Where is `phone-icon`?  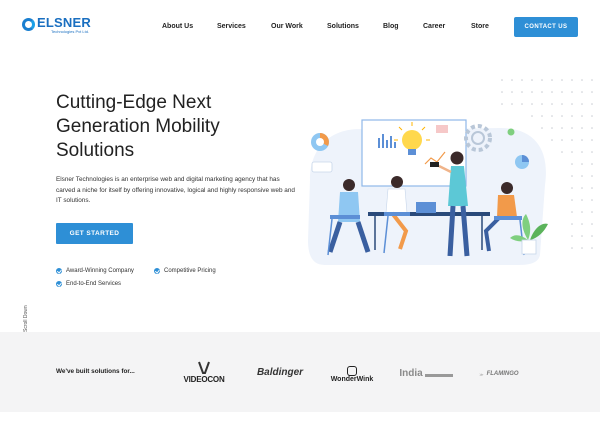
phone-icon is located at coordinates (434, 164).